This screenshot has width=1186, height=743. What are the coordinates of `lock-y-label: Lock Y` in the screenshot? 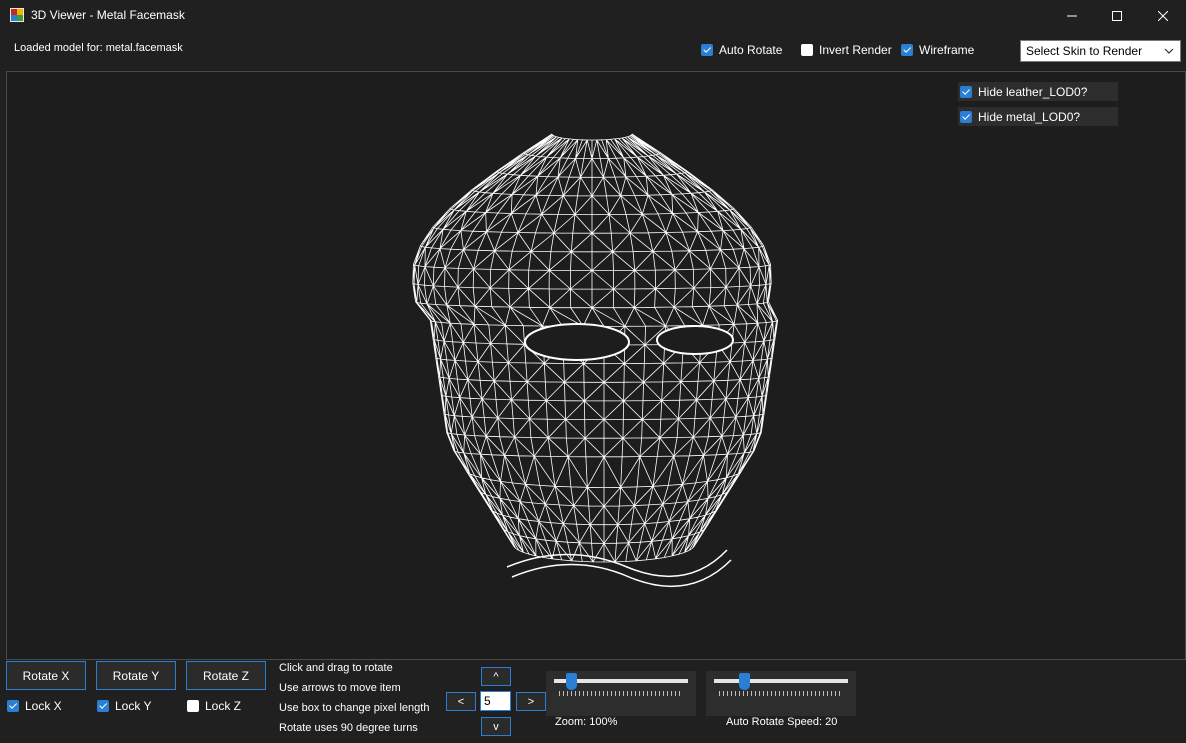 It's located at (133, 706).